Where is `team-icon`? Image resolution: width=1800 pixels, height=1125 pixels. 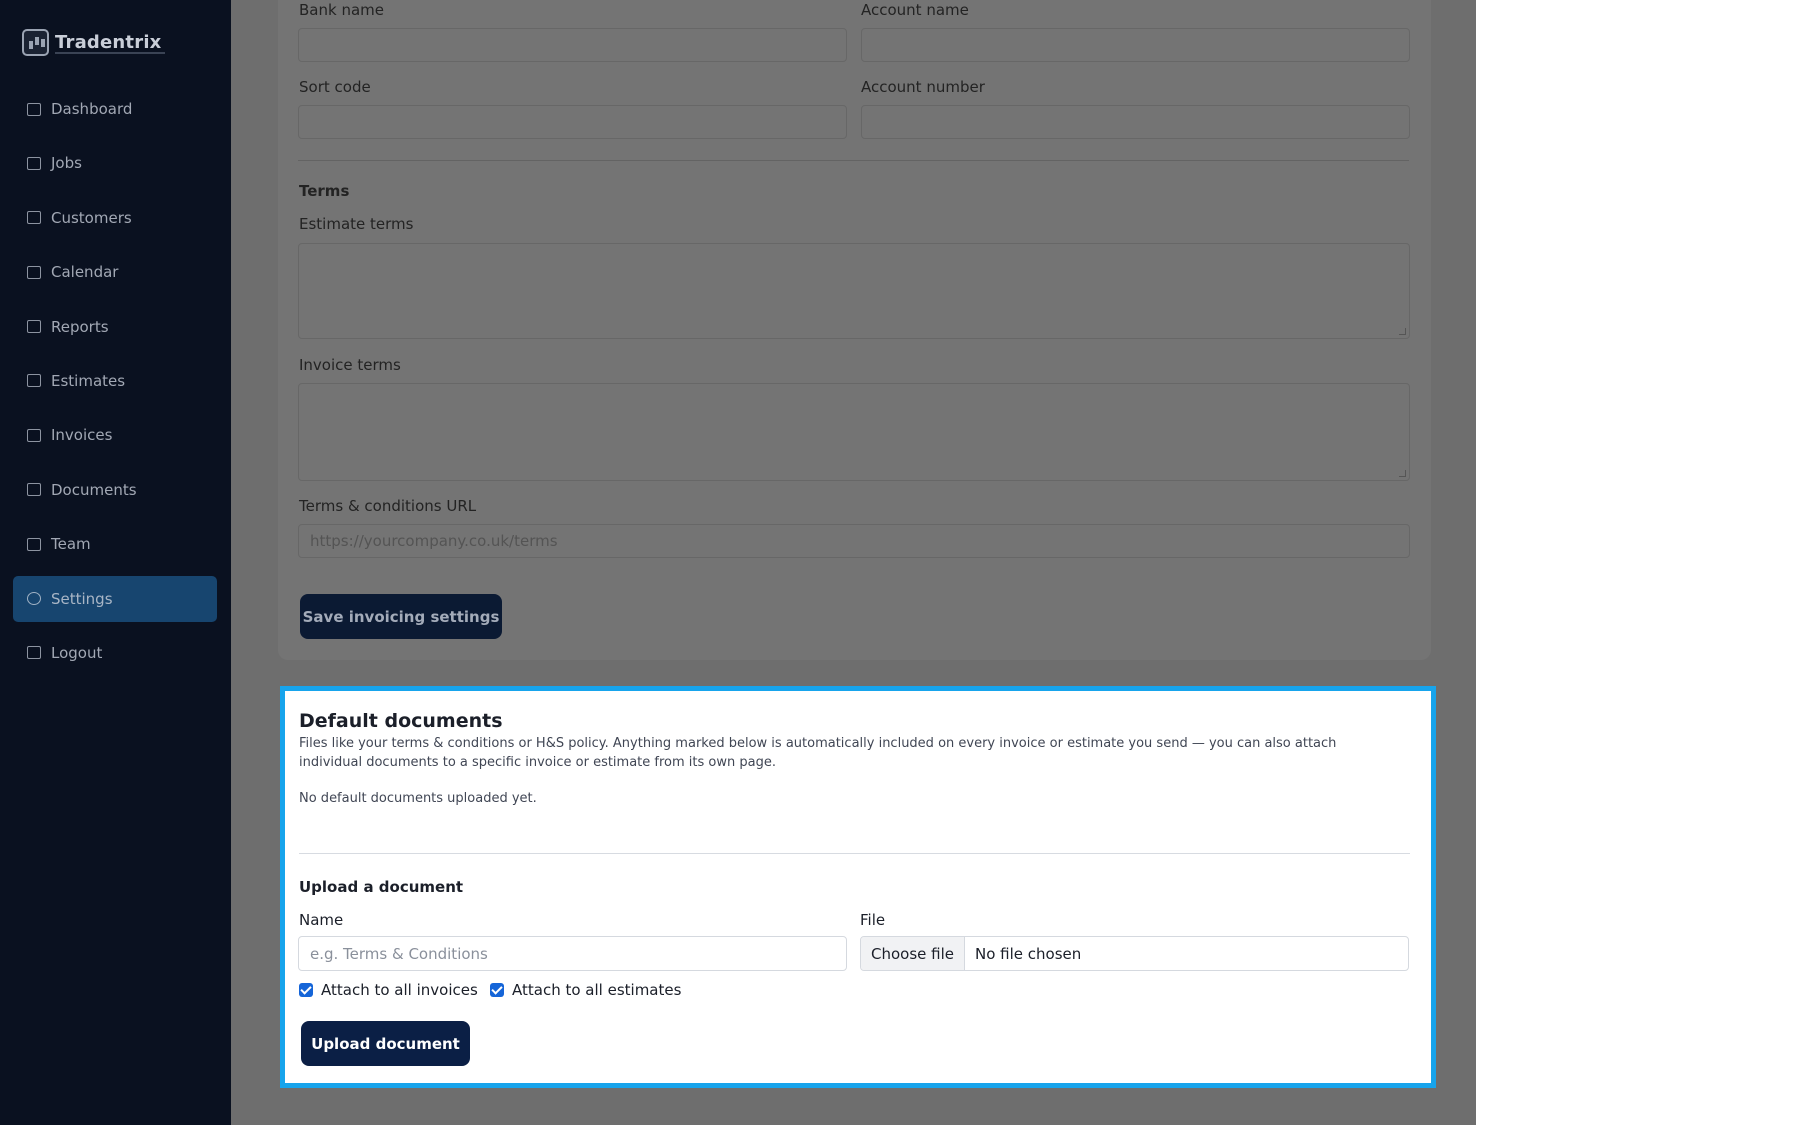
team-icon is located at coordinates (34, 544).